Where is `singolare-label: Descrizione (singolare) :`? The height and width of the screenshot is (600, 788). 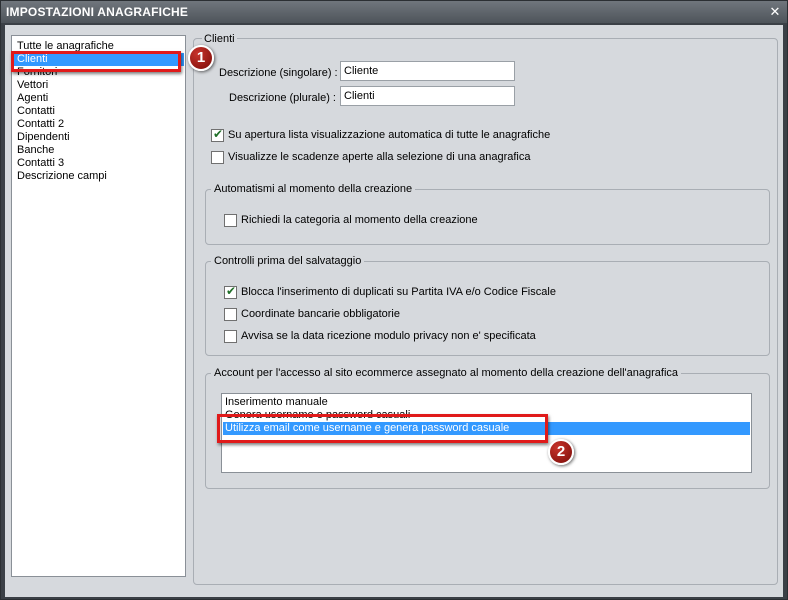
singolare-label: Descrizione (singolare) : is located at coordinates (278, 73).